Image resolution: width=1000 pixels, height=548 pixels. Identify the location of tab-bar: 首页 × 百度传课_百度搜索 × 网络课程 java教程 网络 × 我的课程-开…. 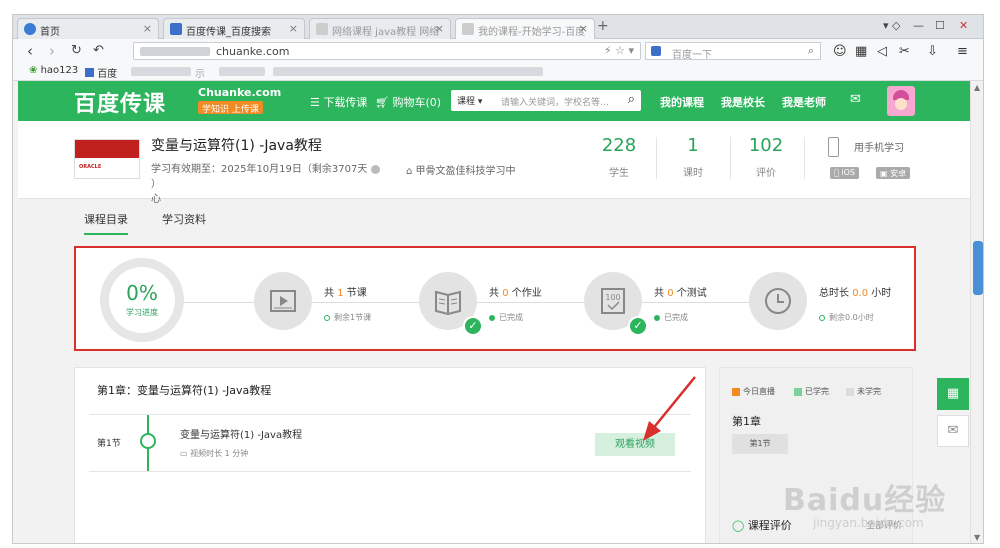
(498, 27).